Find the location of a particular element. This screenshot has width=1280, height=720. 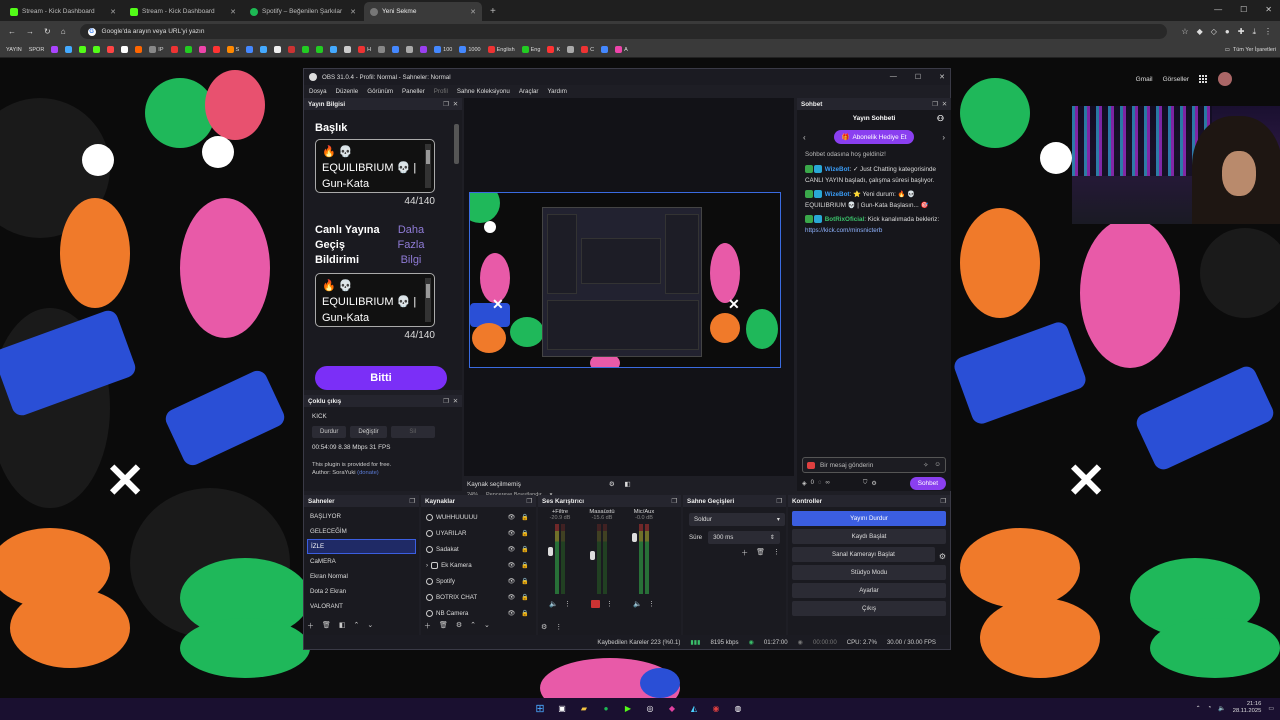

program-preview: ✕ ✕ is located at coordinates (625, 280).